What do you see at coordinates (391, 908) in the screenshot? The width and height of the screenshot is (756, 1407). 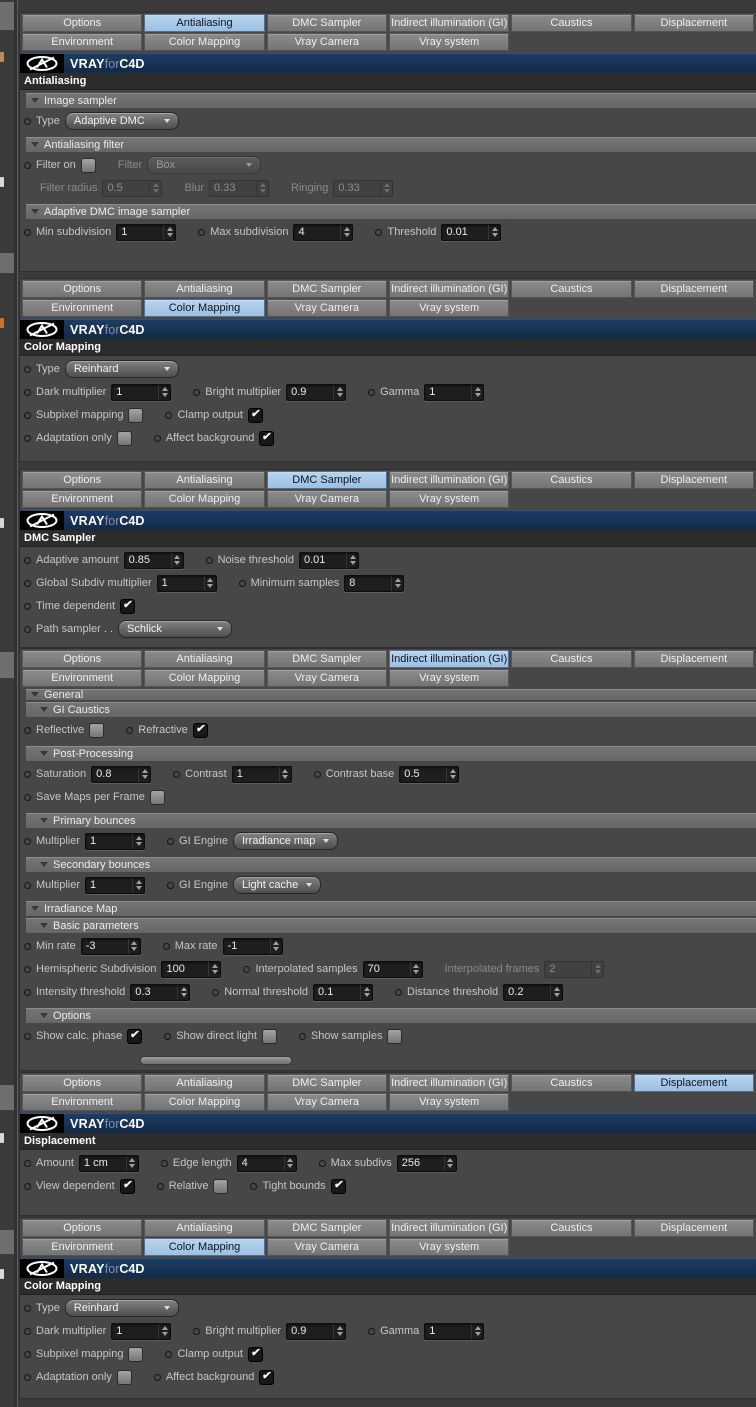 I see `group-irradiance-map: Irradiance Map` at bounding box center [391, 908].